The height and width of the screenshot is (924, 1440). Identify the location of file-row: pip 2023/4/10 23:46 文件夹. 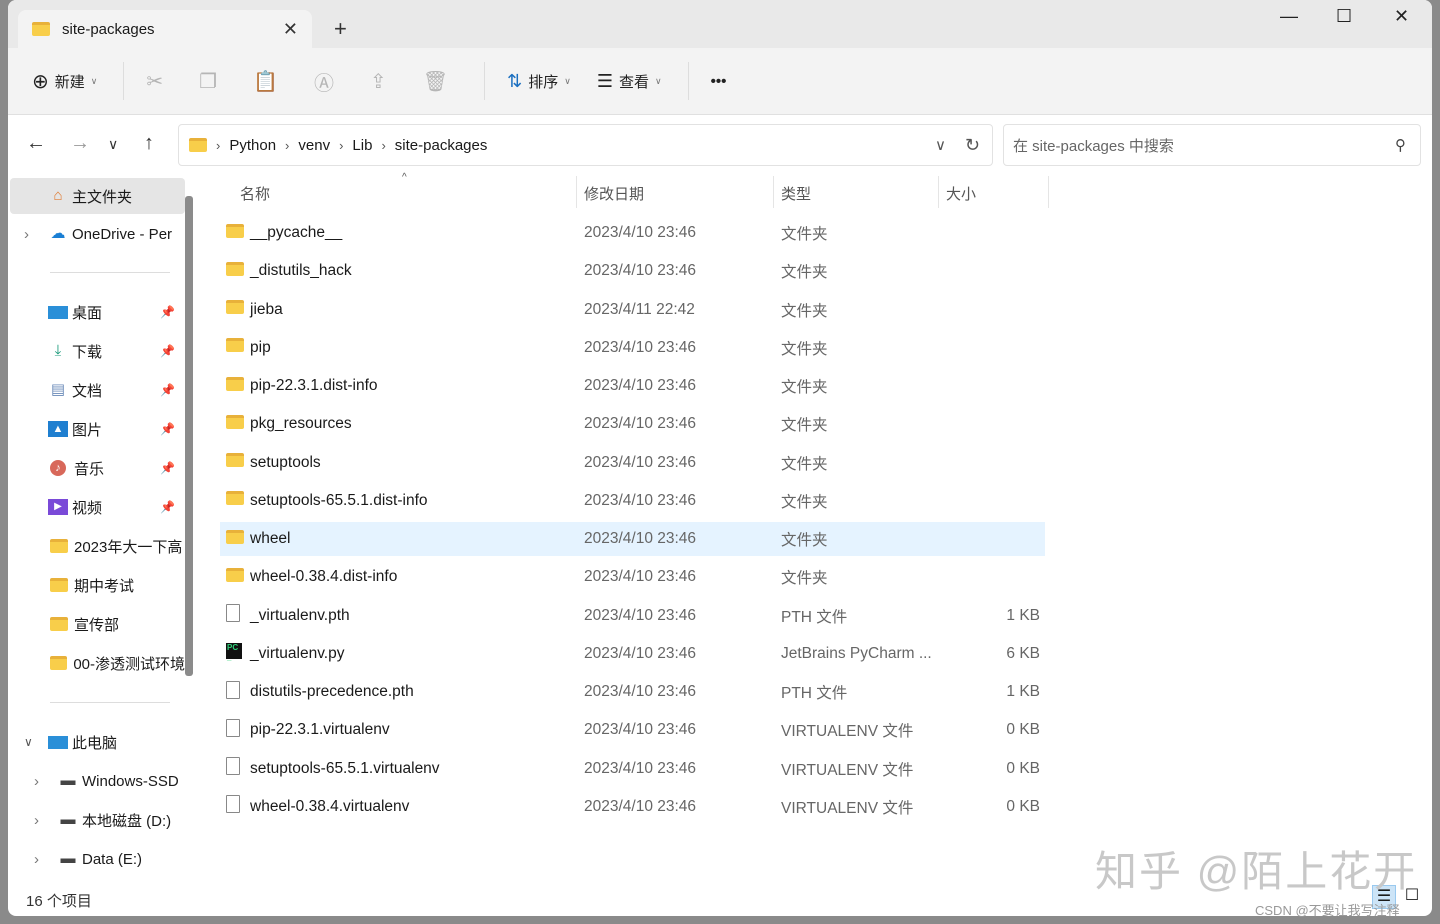
(632, 348).